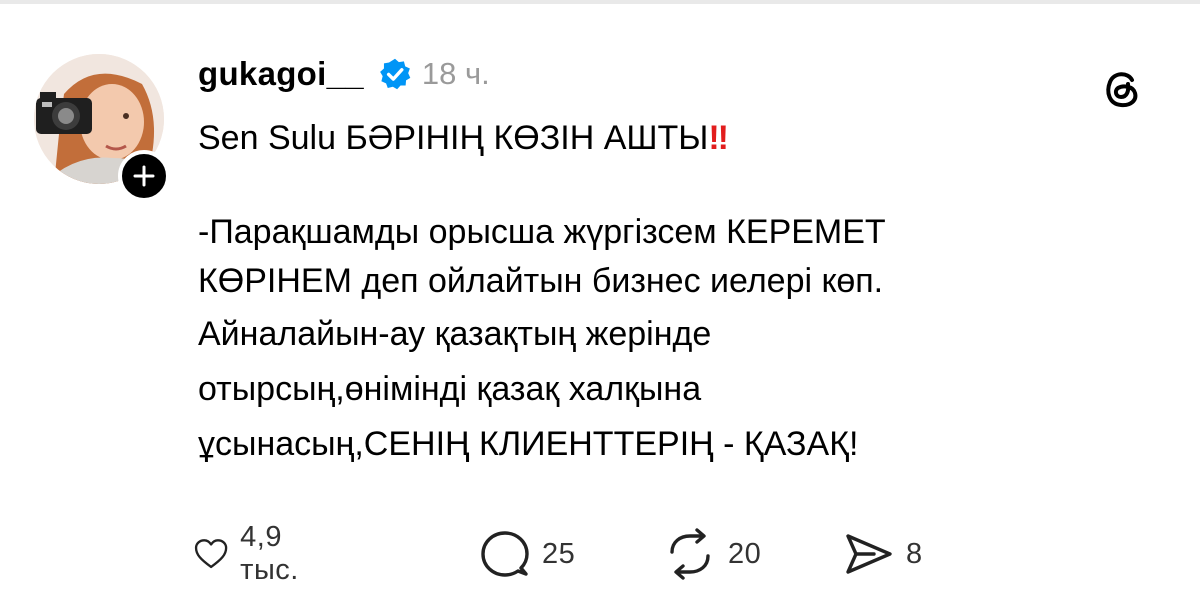 This screenshot has height=610, width=1200. Describe the element at coordinates (281, 74) in the screenshot. I see `username: gukagoi__` at that location.